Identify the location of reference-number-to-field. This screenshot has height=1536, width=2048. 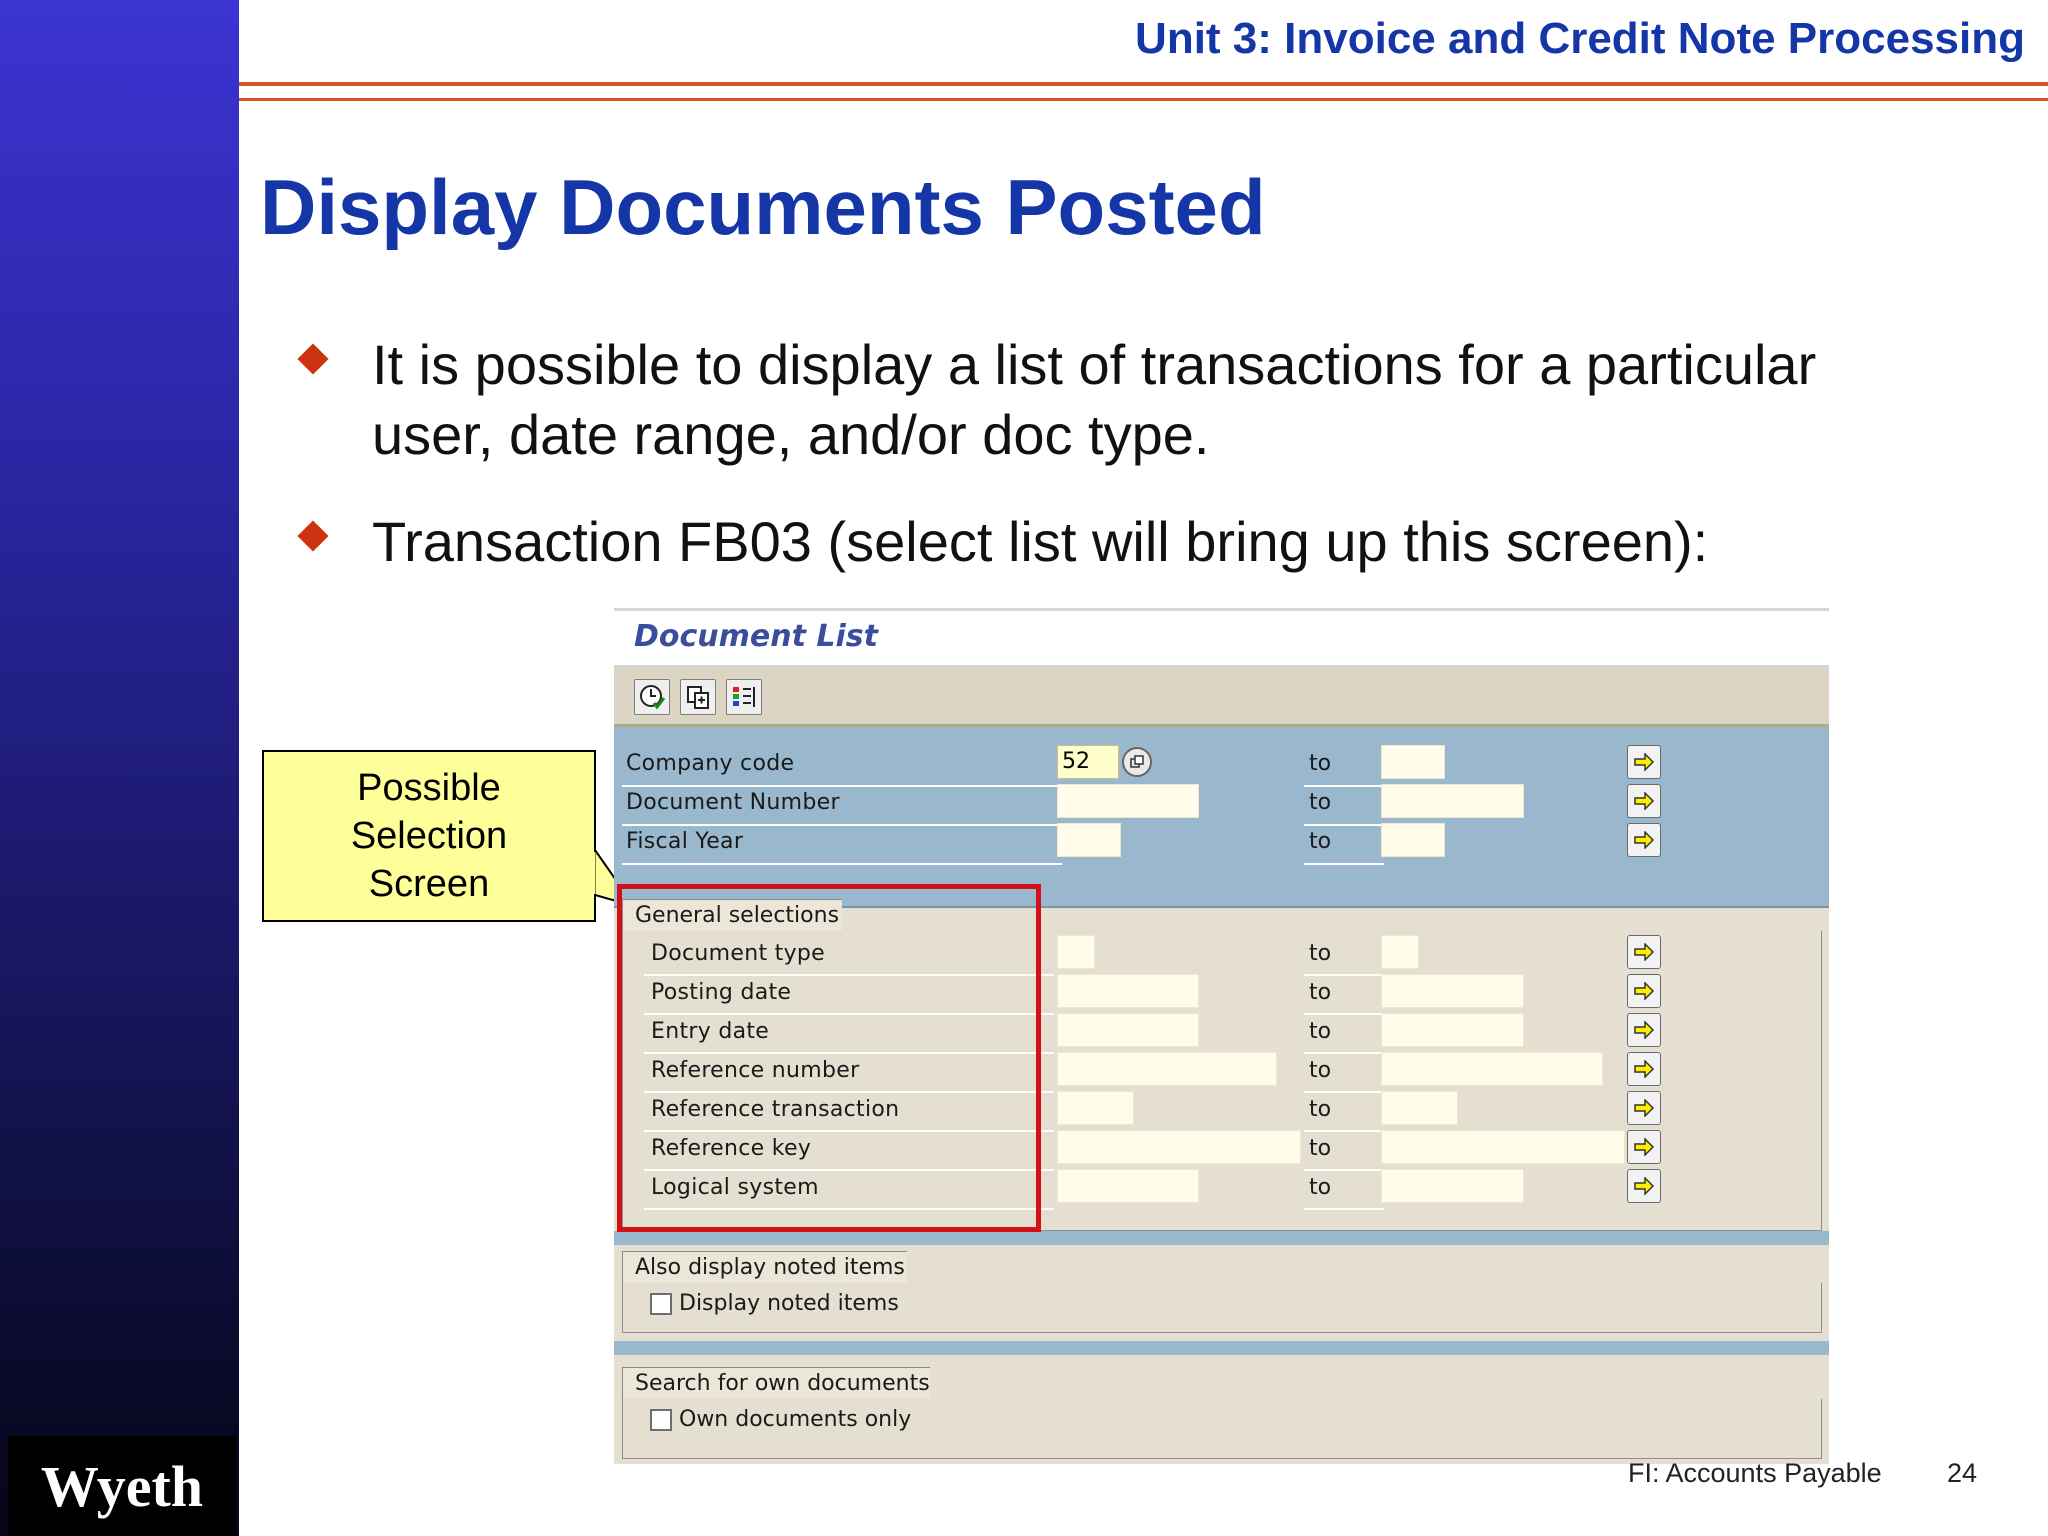
(1492, 1069).